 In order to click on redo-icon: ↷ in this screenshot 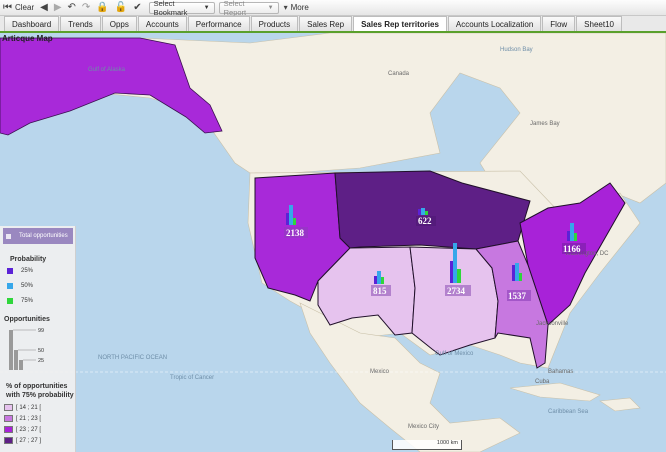, I will do `click(86, 7)`.